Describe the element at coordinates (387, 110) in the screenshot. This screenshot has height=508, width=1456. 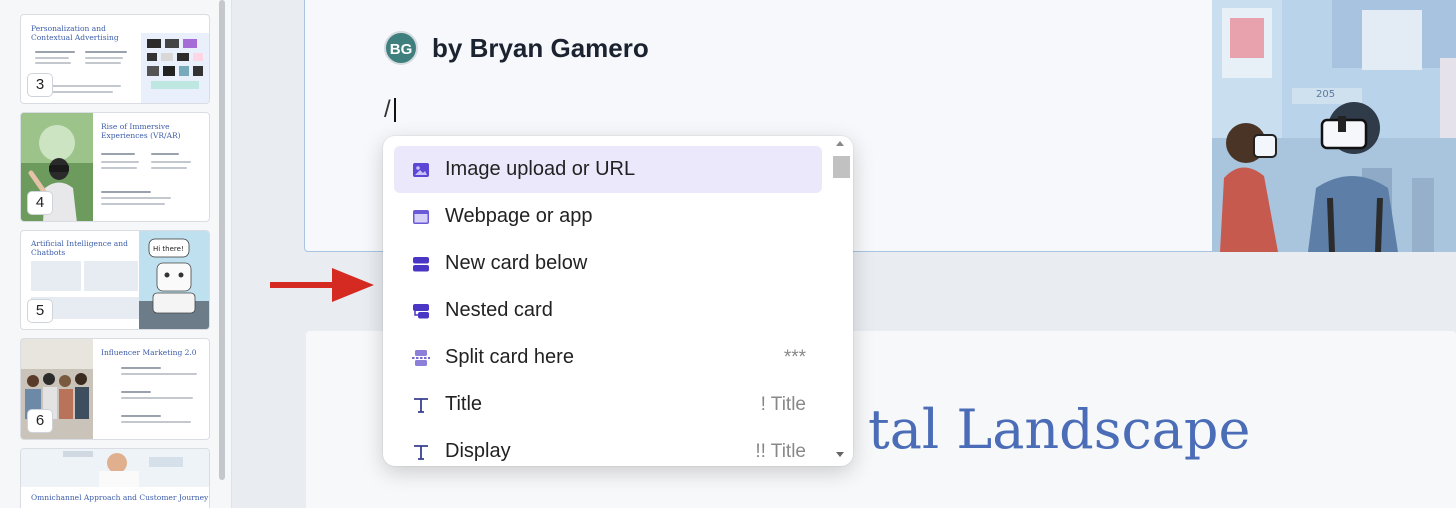
I see `slash-command-input: /` at that location.